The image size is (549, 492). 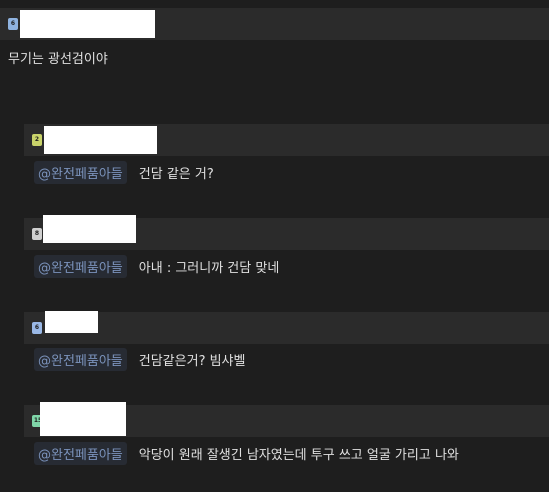 I want to click on reply-header: 8, so click(x=286, y=232).